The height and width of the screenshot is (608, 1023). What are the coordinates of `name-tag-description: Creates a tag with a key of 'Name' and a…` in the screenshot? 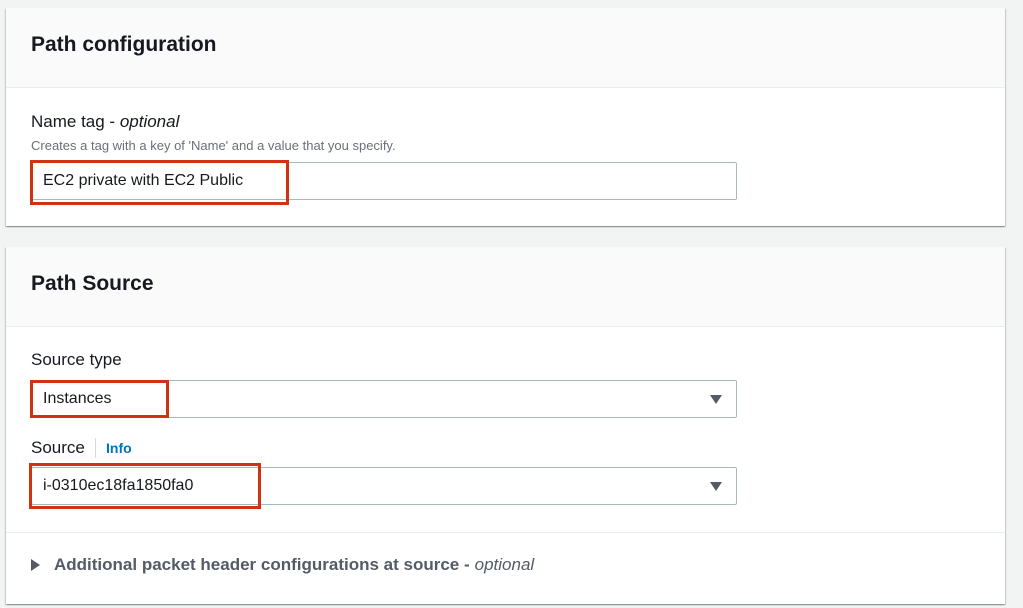 It's located at (213, 145).